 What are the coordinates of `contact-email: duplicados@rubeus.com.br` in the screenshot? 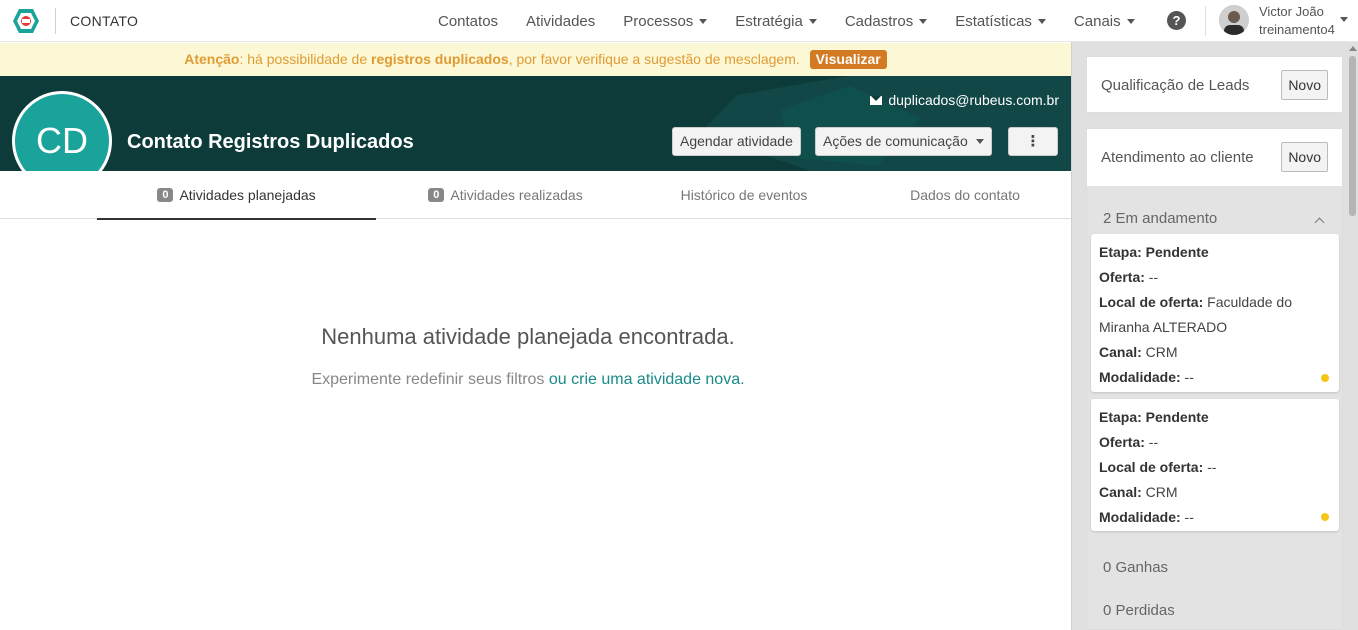 It's located at (964, 100).